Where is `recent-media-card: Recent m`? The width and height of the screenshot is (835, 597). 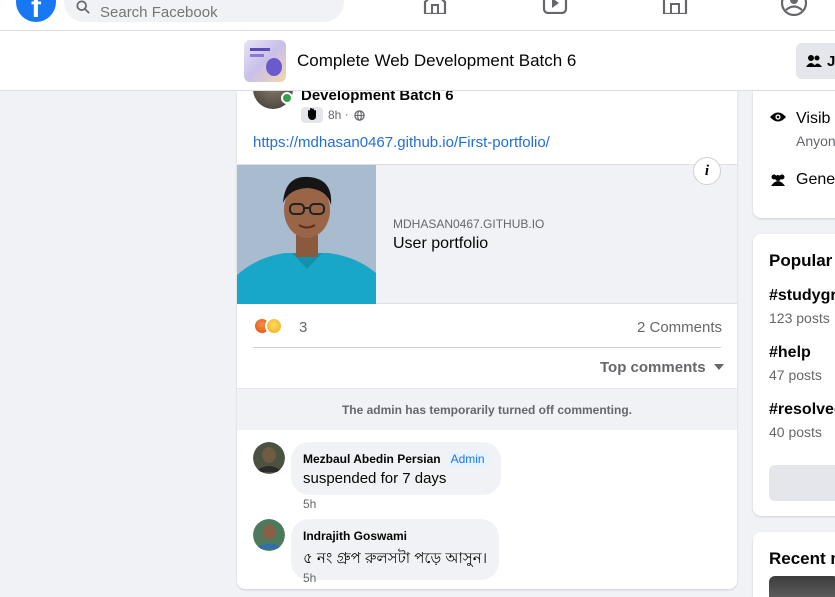 recent-media-card: Recent m is located at coordinates (794, 564).